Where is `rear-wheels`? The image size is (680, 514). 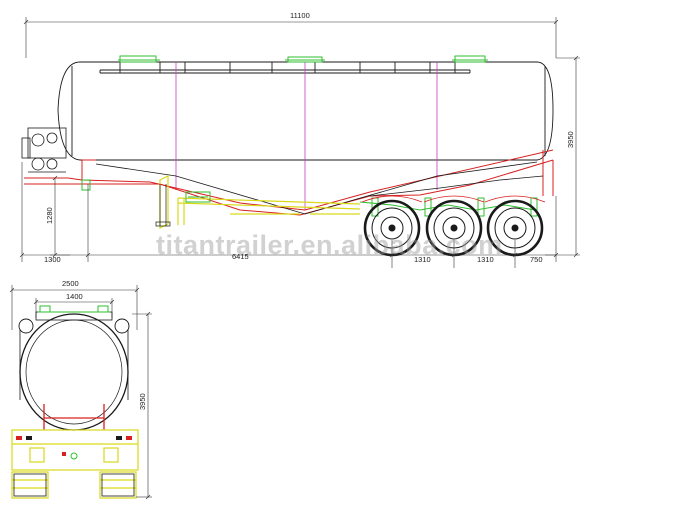
rear-wheels is located at coordinates (74, 485).